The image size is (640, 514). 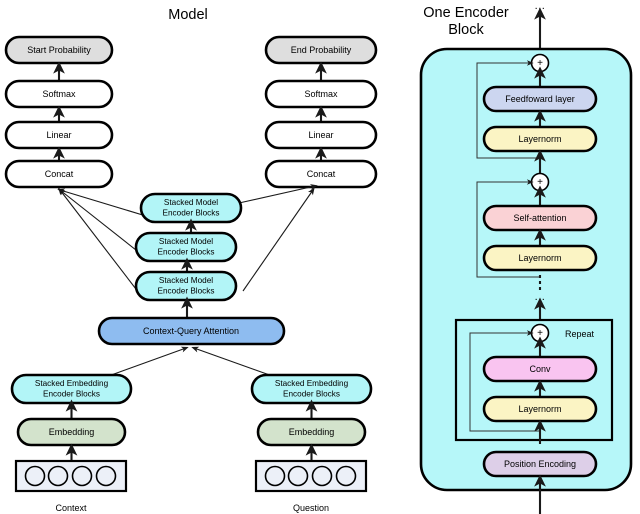 I want to click on layernorm-selfattention-node: Layernorm, so click(x=540, y=258).